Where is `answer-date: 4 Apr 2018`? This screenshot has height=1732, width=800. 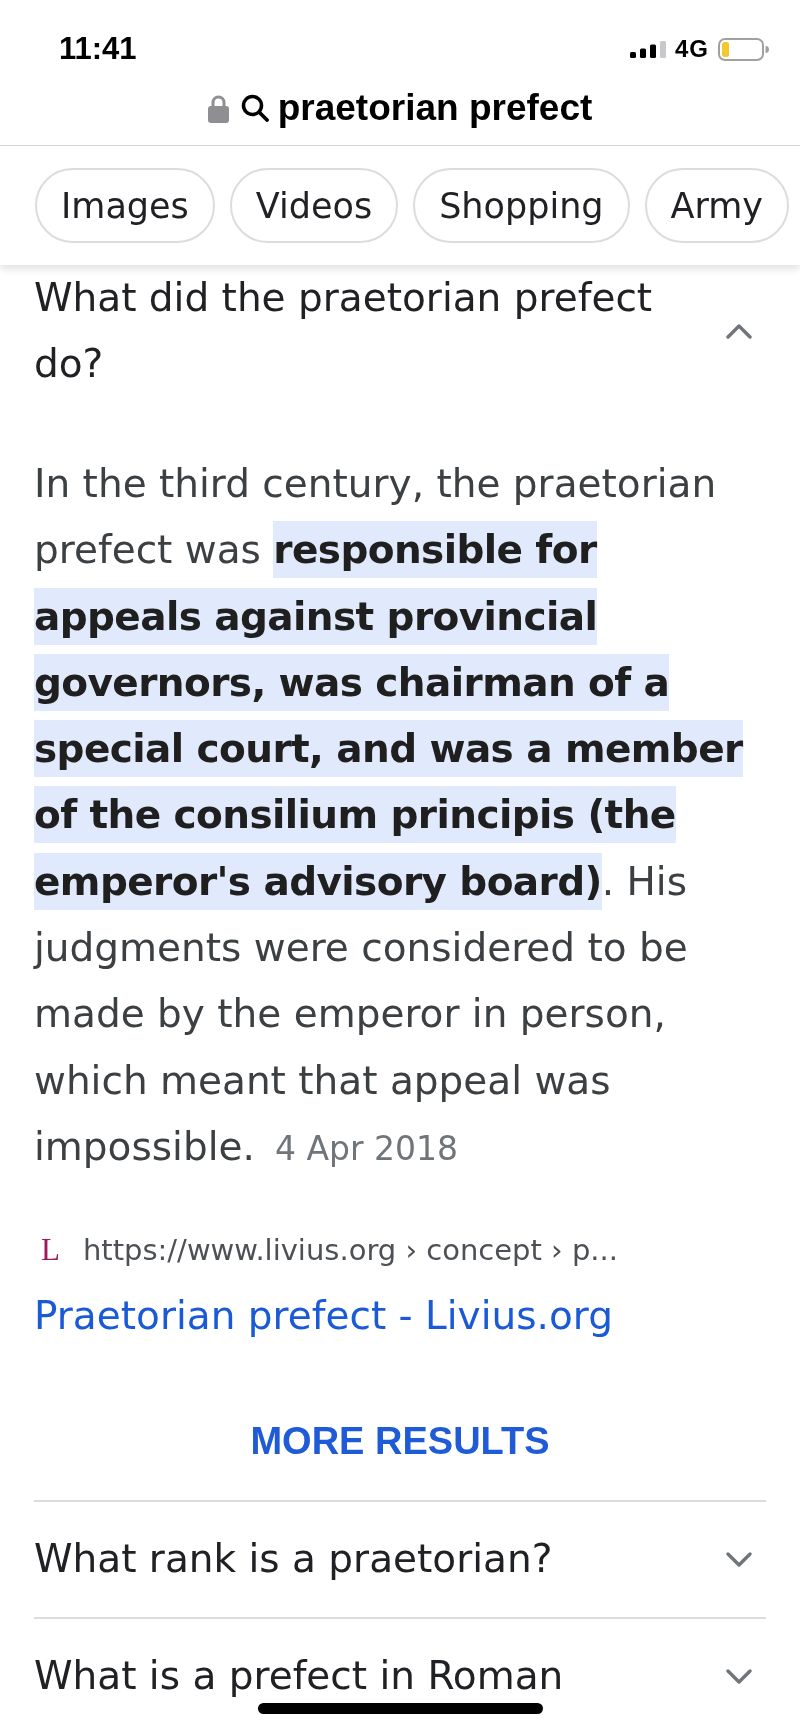 answer-date: 4 Apr 2018 is located at coordinates (366, 1148).